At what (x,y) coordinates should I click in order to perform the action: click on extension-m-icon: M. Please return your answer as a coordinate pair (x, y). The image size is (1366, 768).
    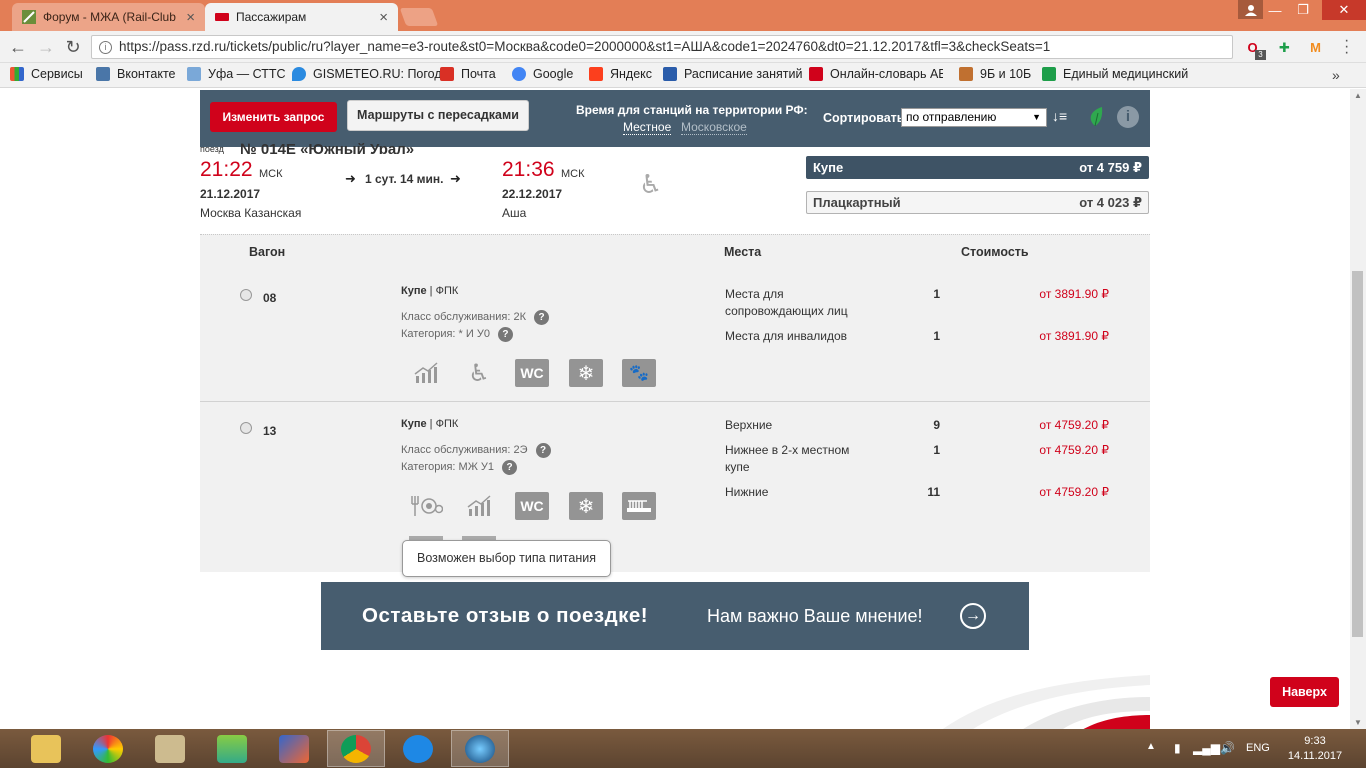
    Looking at the image, I should click on (1315, 47).